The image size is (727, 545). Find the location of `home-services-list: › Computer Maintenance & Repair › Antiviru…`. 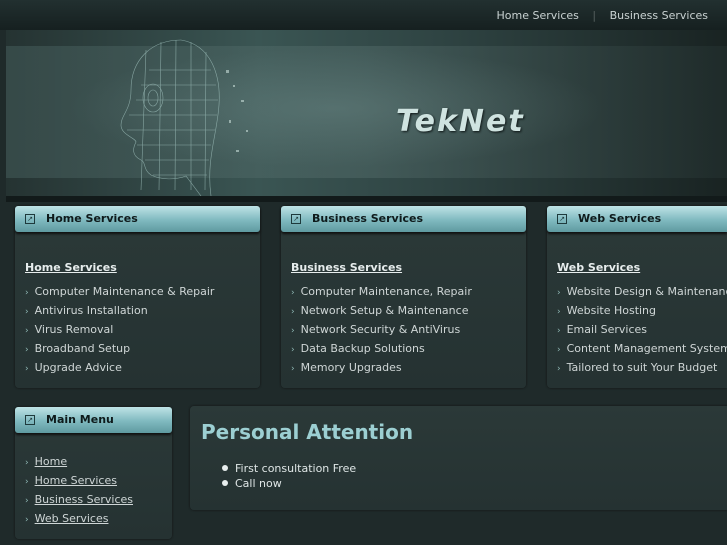

home-services-list: › Computer Maintenance & Repair › Antiviru… is located at coordinates (119, 330).